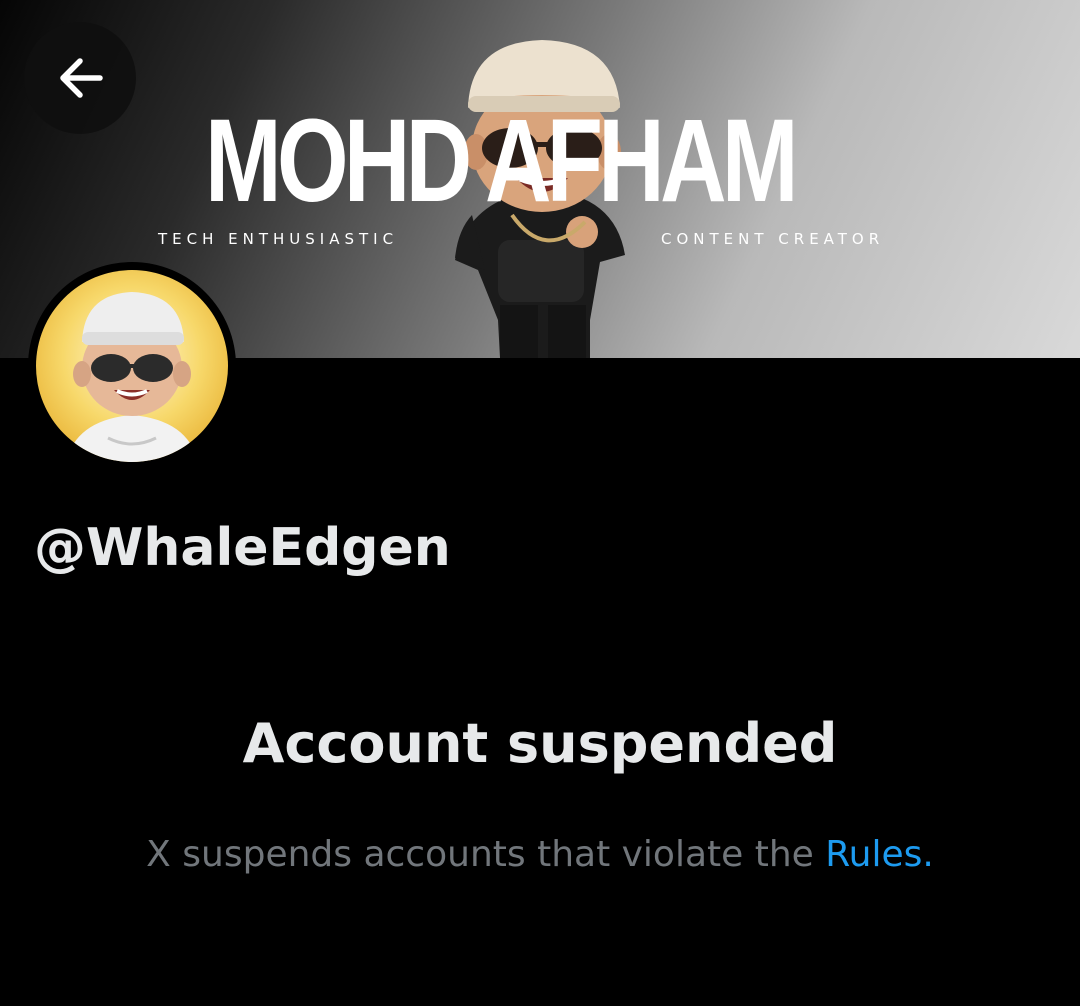 Image resolution: width=1080 pixels, height=1006 pixels. Describe the element at coordinates (873, 854) in the screenshot. I see `rules-link: Rules` at that location.